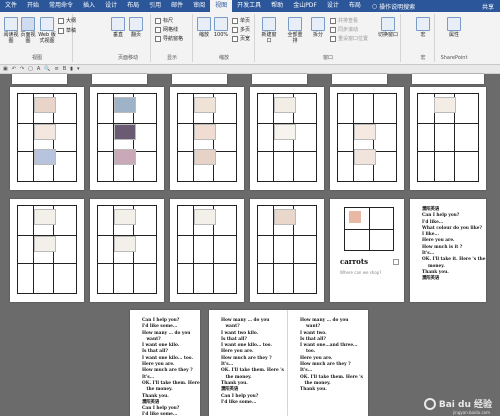 This screenshot has width=500, height=416. What do you see at coordinates (457, 403) in the screenshot?
I see `baidu-jingyan-watermark: Bai du 经验` at bounding box center [457, 403].